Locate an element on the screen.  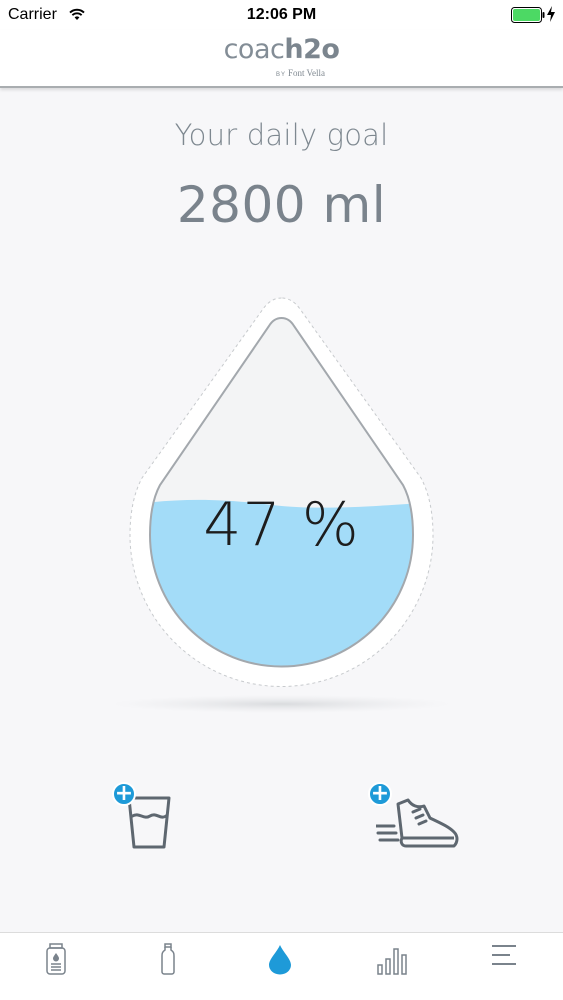
water-drop-icon is located at coordinates (280, 960).